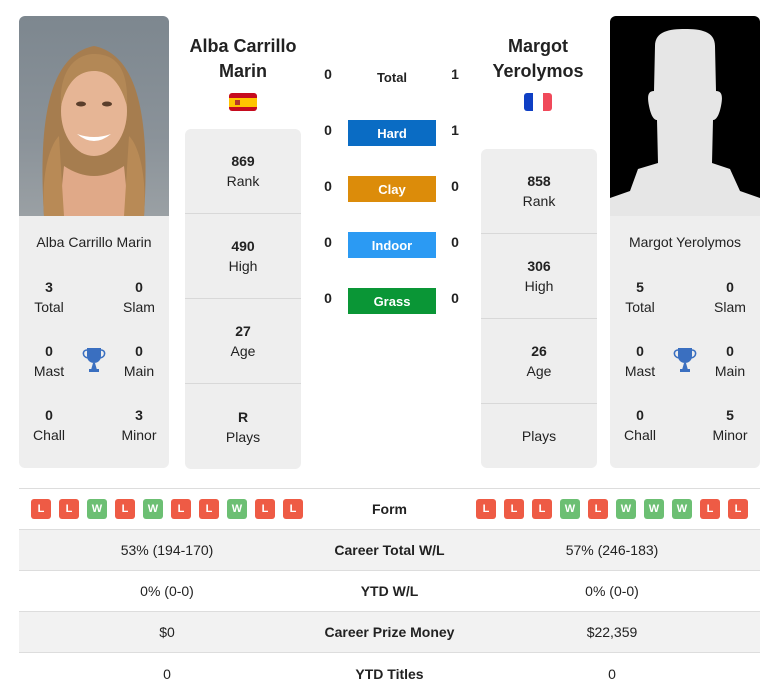 The height and width of the screenshot is (699, 779). What do you see at coordinates (730, 415) in the screenshot?
I see `value: 5` at bounding box center [730, 415].